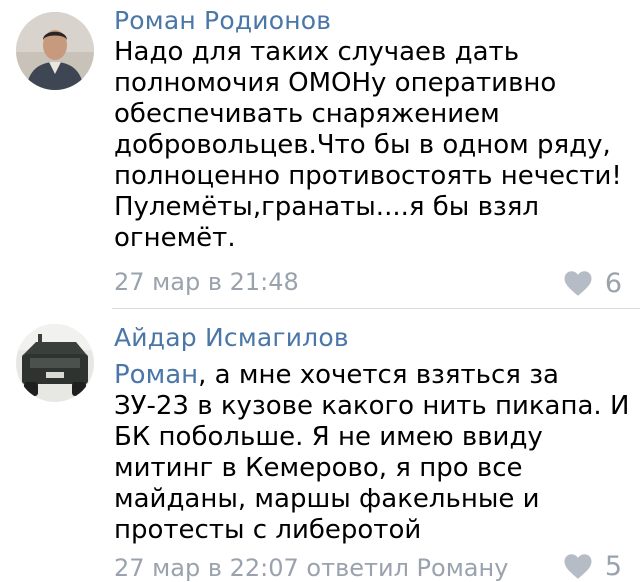 This screenshot has height=582, width=640. I want to click on comment-text-fragment: , а мне хочется взяться за, so click(378, 375).